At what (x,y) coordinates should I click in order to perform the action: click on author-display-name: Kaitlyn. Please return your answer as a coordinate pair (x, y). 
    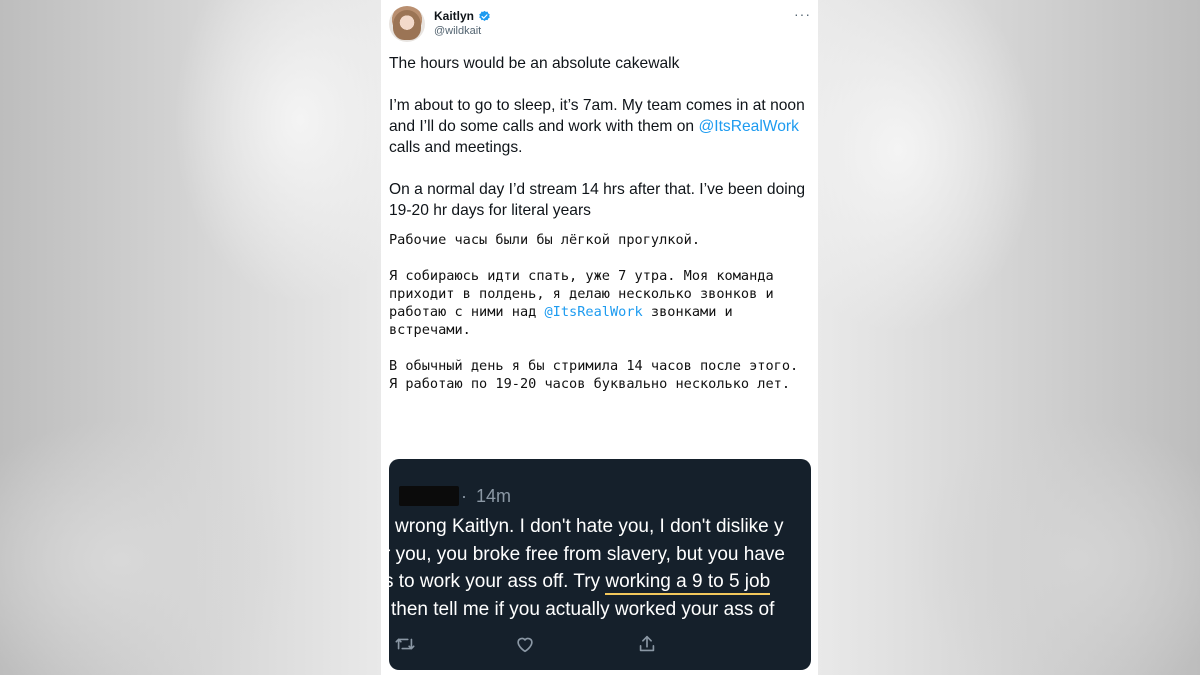
    Looking at the image, I should click on (454, 16).